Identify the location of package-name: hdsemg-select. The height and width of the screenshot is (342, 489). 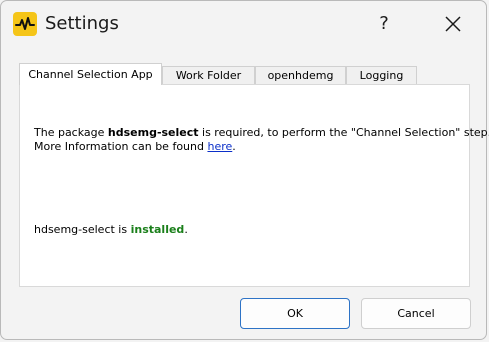
(153, 132).